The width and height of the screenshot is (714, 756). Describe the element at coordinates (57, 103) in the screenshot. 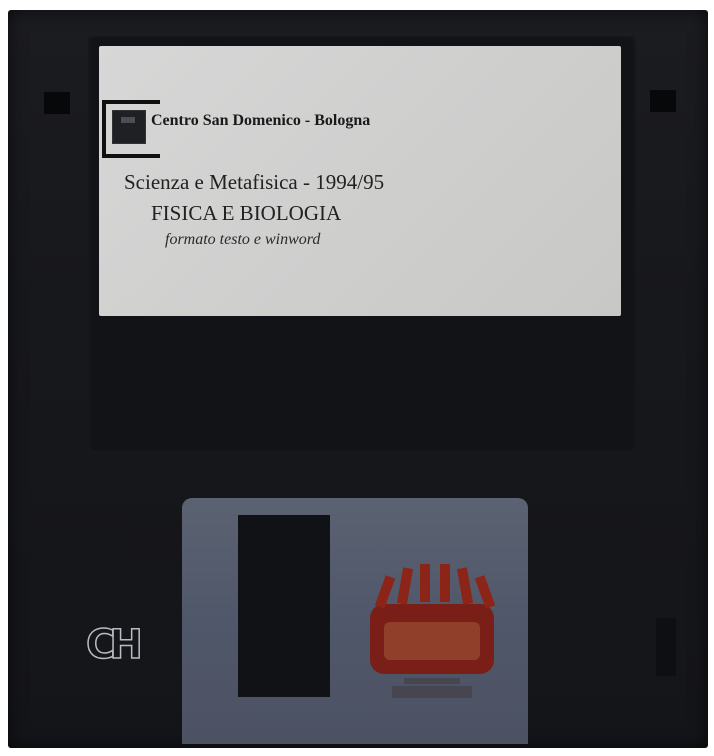

I see `write-protect-hole-left` at that location.